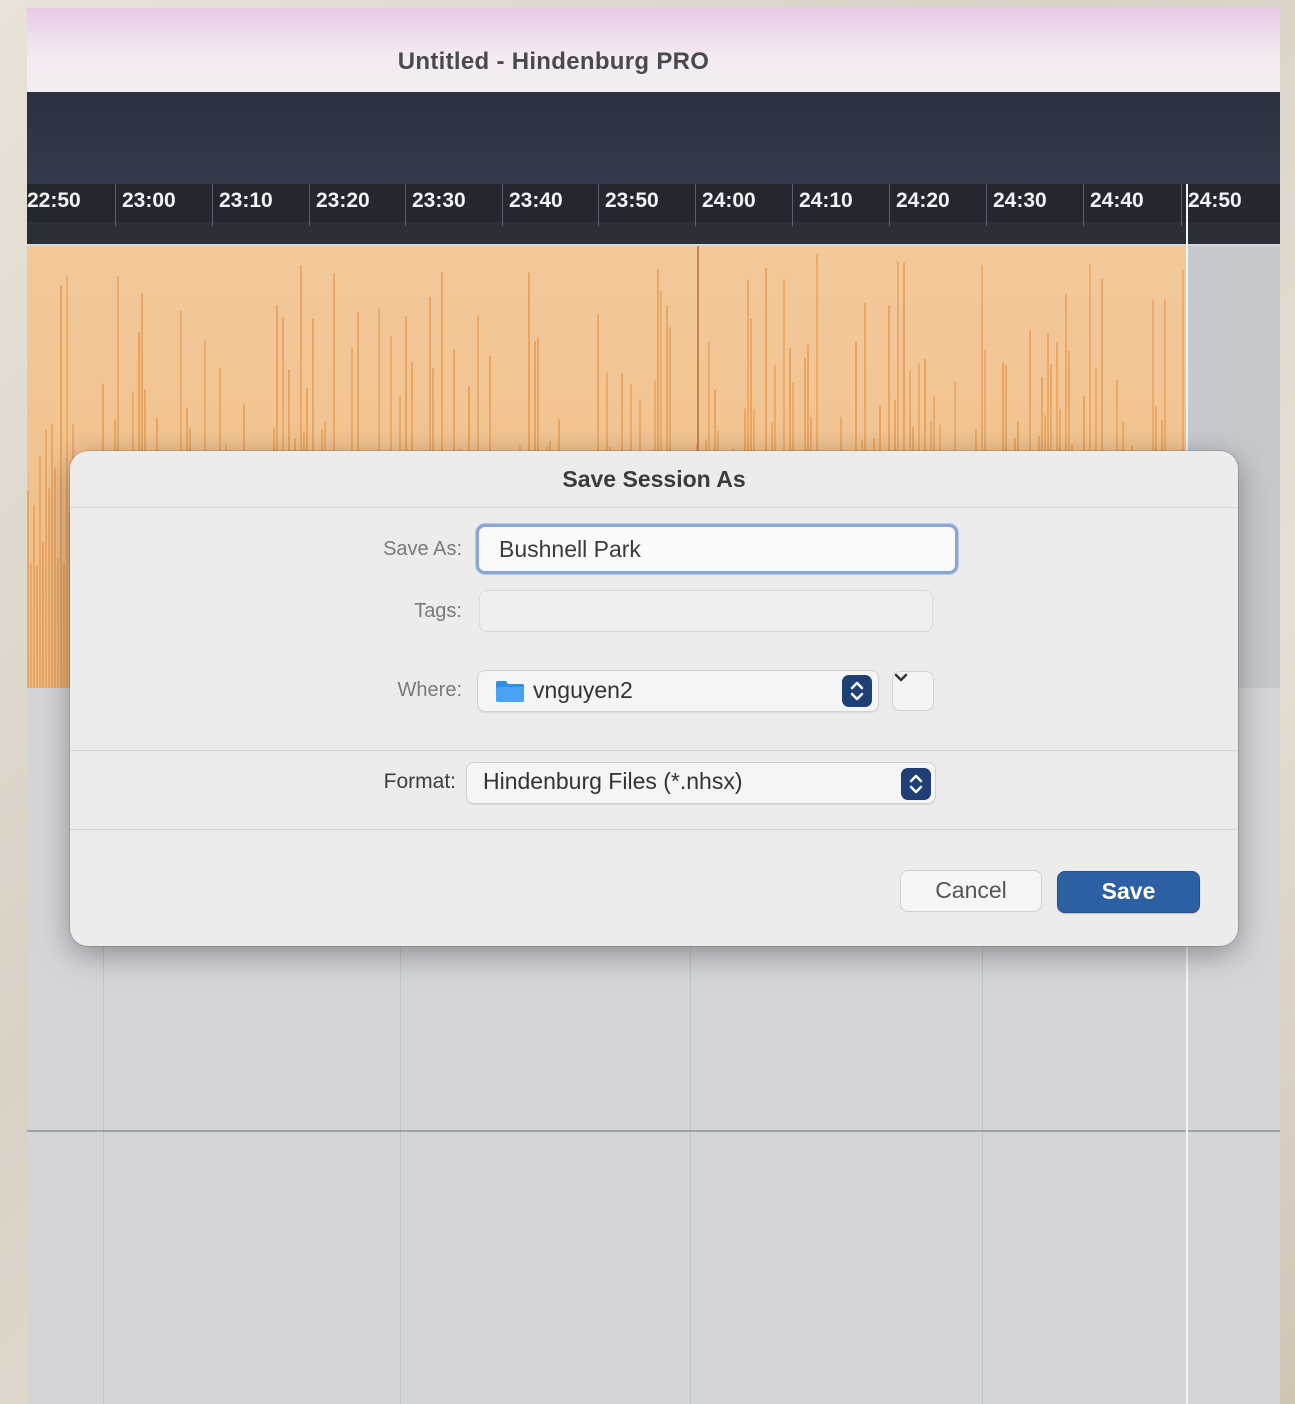  I want to click on where-label: Where:, so click(429, 690).